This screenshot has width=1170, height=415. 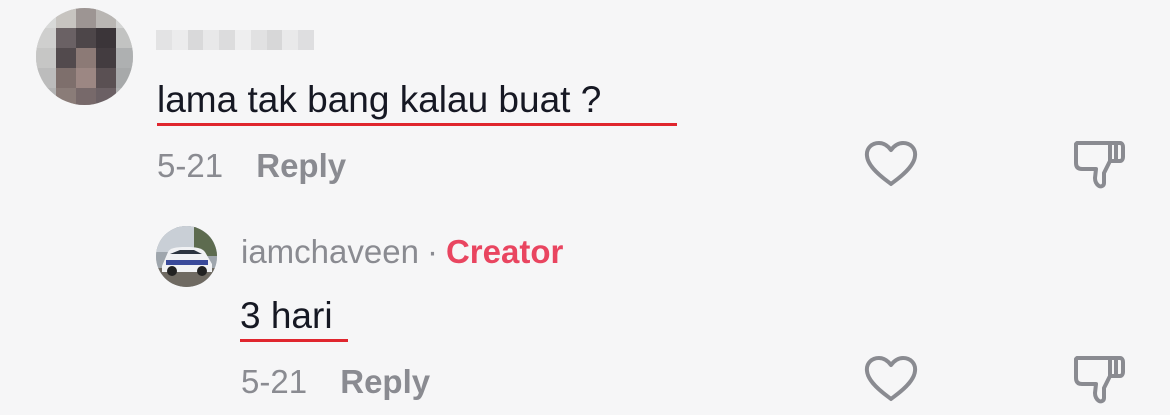 I want to click on commenter-avatar, so click(x=84, y=56).